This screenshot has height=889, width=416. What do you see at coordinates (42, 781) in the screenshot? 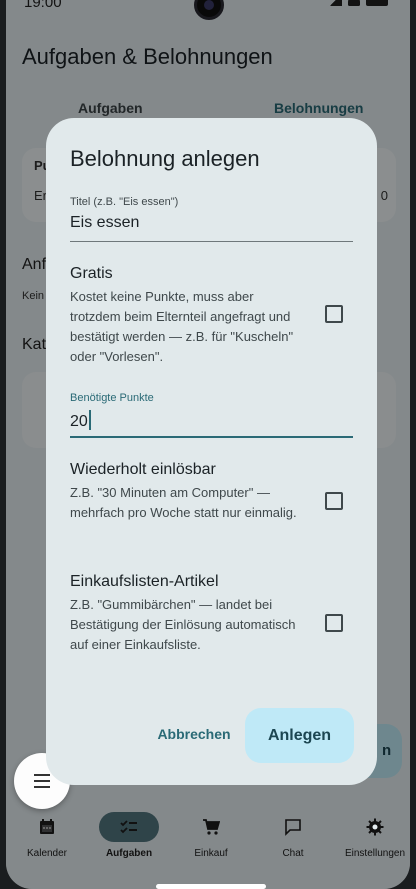
I see `menu-icon` at bounding box center [42, 781].